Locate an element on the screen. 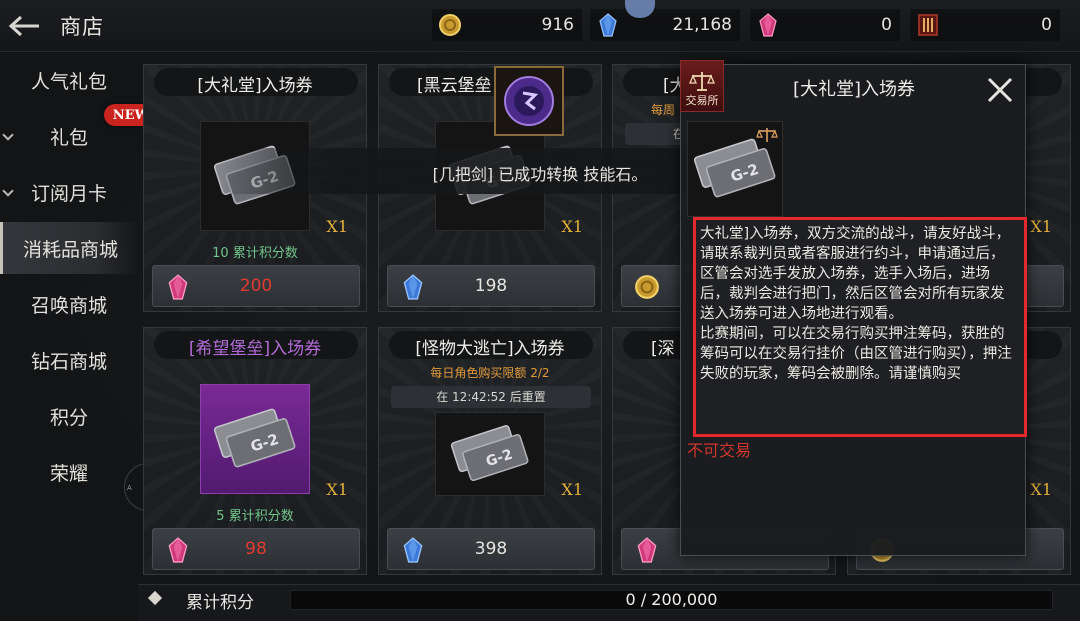 The width and height of the screenshot is (1080, 621). currency-pink: 0 is located at coordinates (825, 25).